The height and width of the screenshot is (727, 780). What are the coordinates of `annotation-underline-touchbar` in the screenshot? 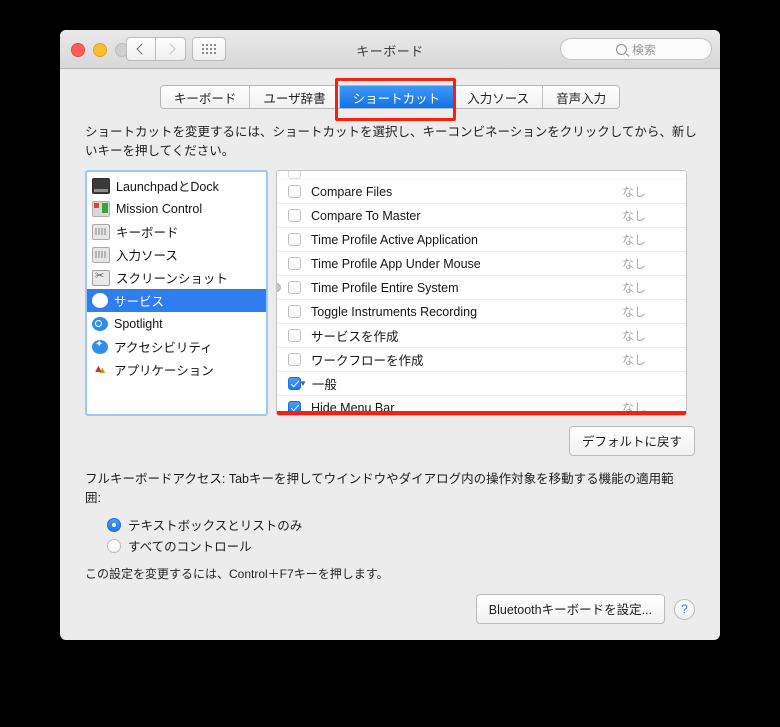 It's located at (481, 413).